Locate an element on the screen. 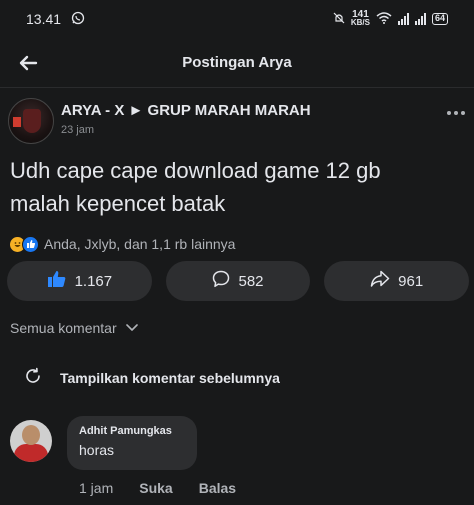 The width and height of the screenshot is (474, 505). comment-reply-button: Balas is located at coordinates (217, 488).